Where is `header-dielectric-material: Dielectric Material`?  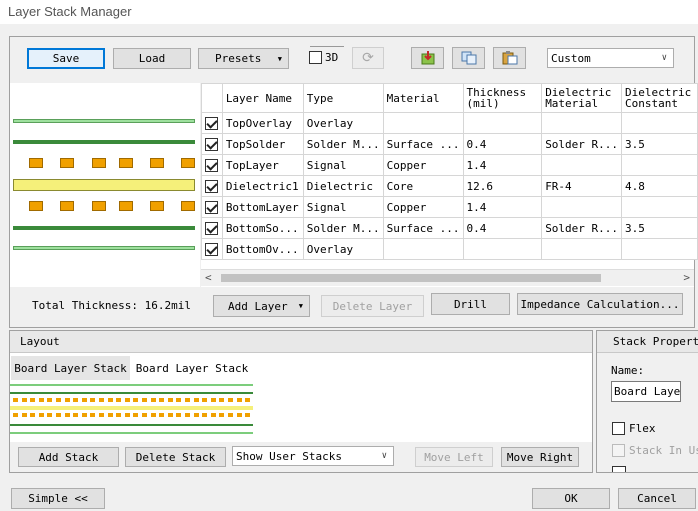
header-dielectric-material: Dielectric Material is located at coordinates (582, 98).